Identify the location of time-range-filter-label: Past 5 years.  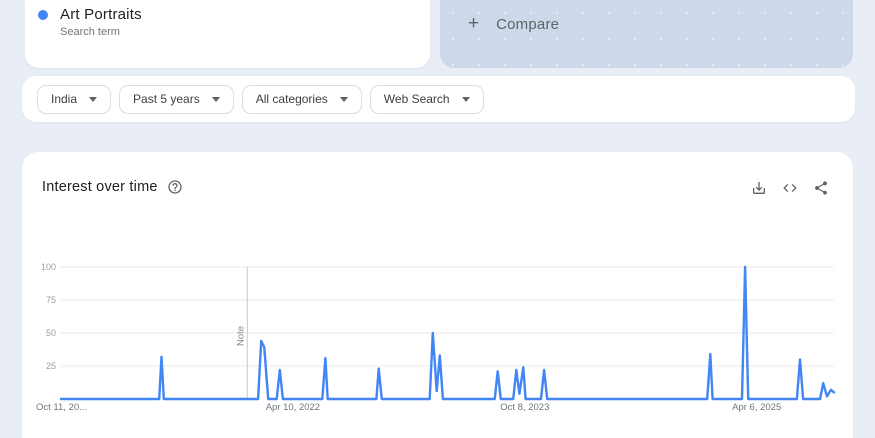
(166, 99).